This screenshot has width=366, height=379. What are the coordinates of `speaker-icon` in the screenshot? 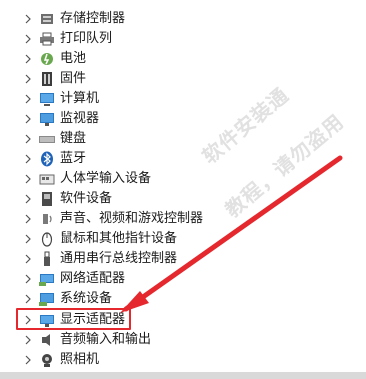 It's located at (47, 219).